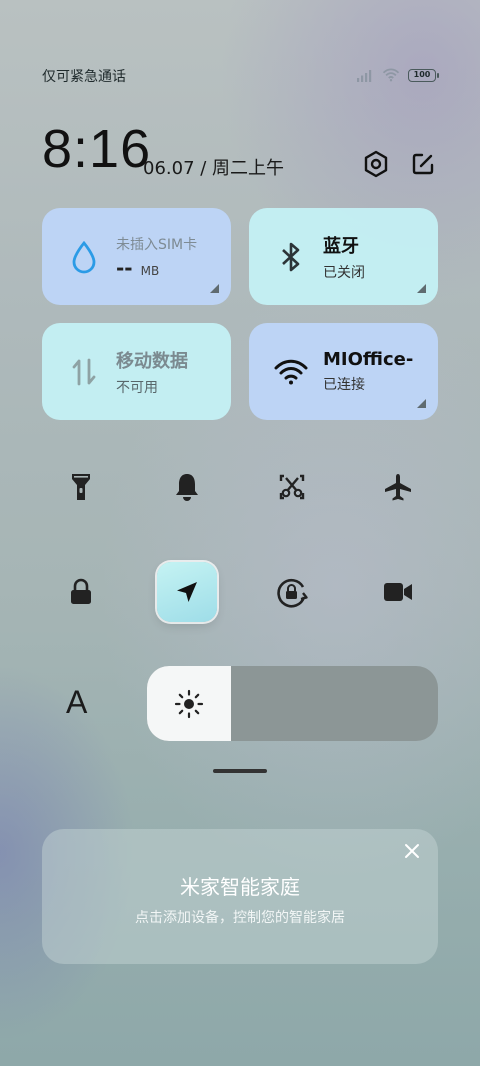 The height and width of the screenshot is (1066, 480). I want to click on bluetooth-title: 蓝牙, so click(341, 246).